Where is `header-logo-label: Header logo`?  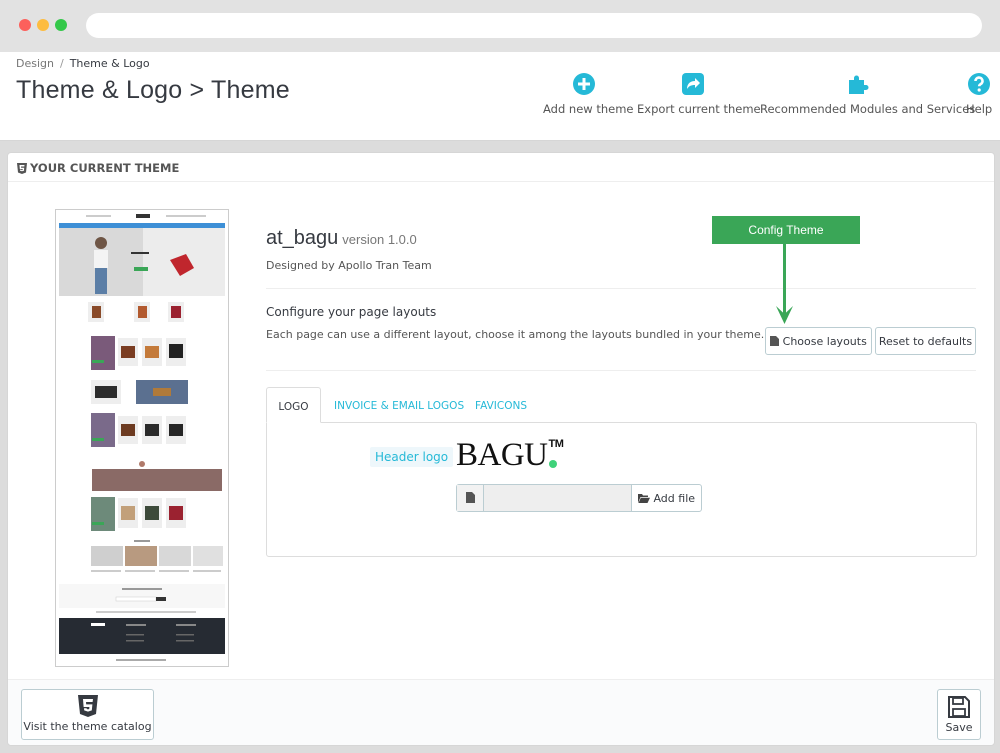 header-logo-label: Header logo is located at coordinates (412, 457).